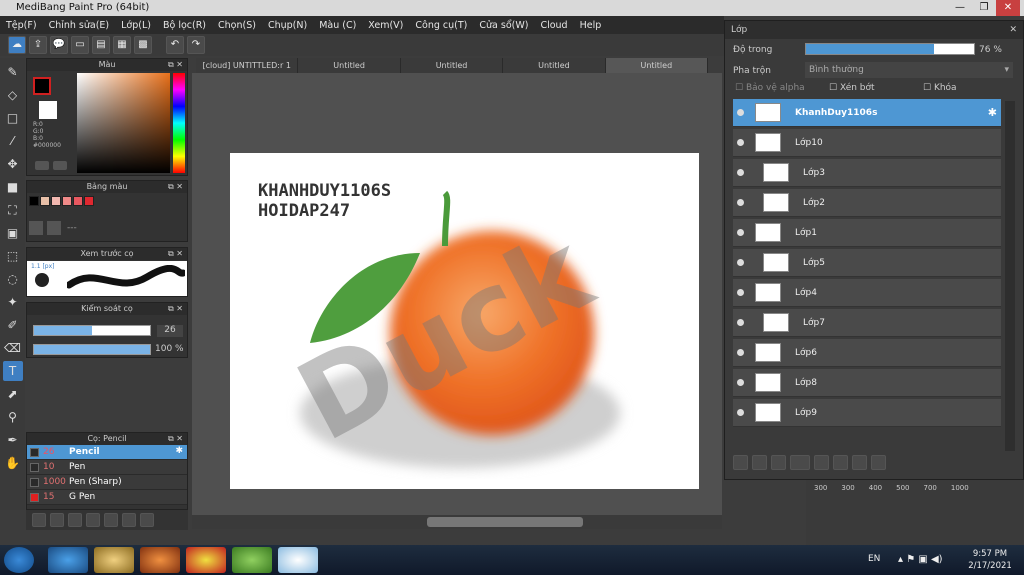 The image size is (1024, 575). What do you see at coordinates (867, 413) in the screenshot?
I see `layer-row: Lớp9` at bounding box center [867, 413].